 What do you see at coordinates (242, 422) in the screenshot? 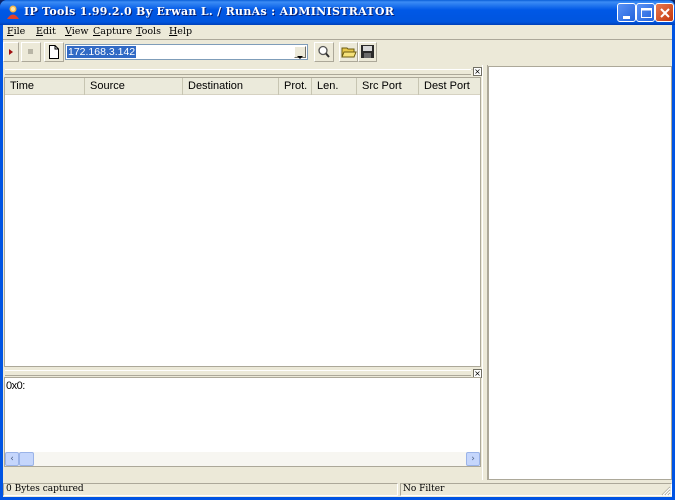
I see `hex-view: 0x0: ‹ ›` at bounding box center [242, 422].